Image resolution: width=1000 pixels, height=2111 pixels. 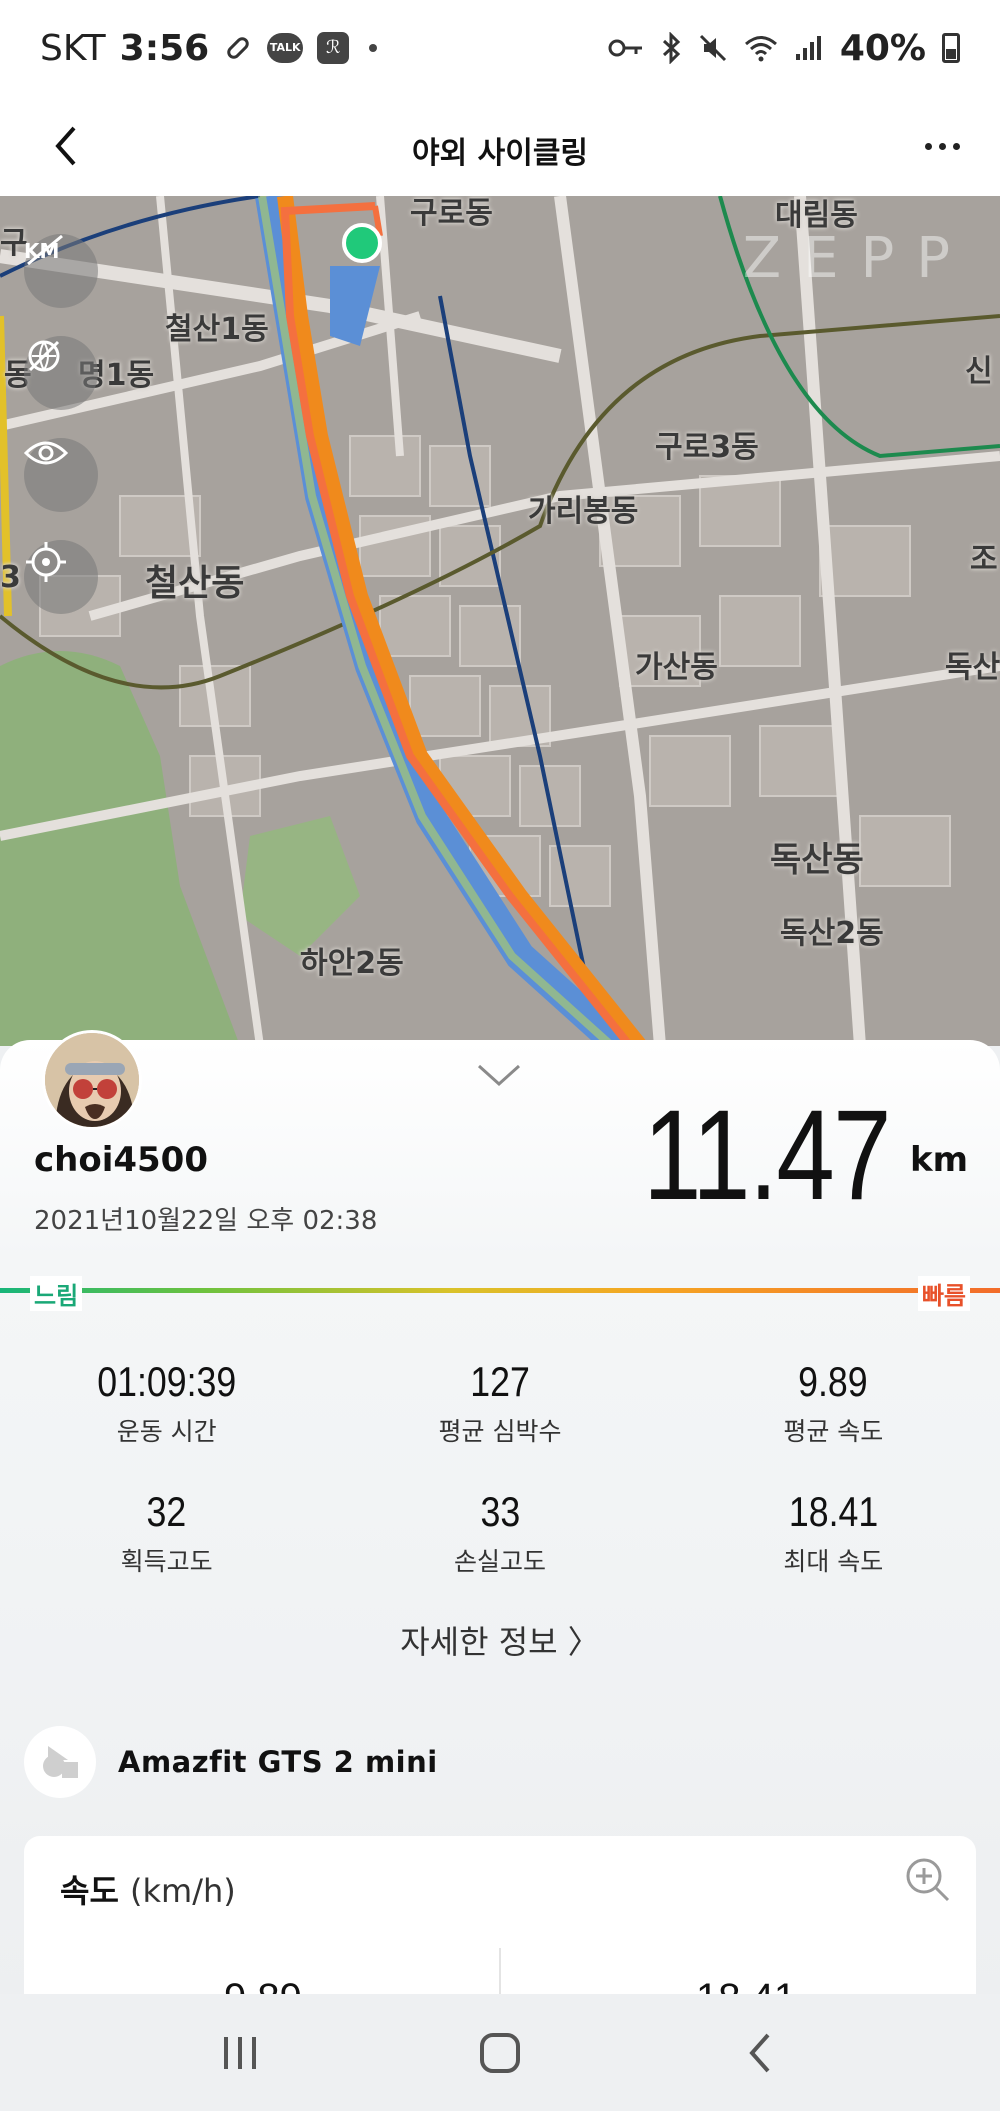 I want to click on avatar-image, so click(x=92, y=1080).